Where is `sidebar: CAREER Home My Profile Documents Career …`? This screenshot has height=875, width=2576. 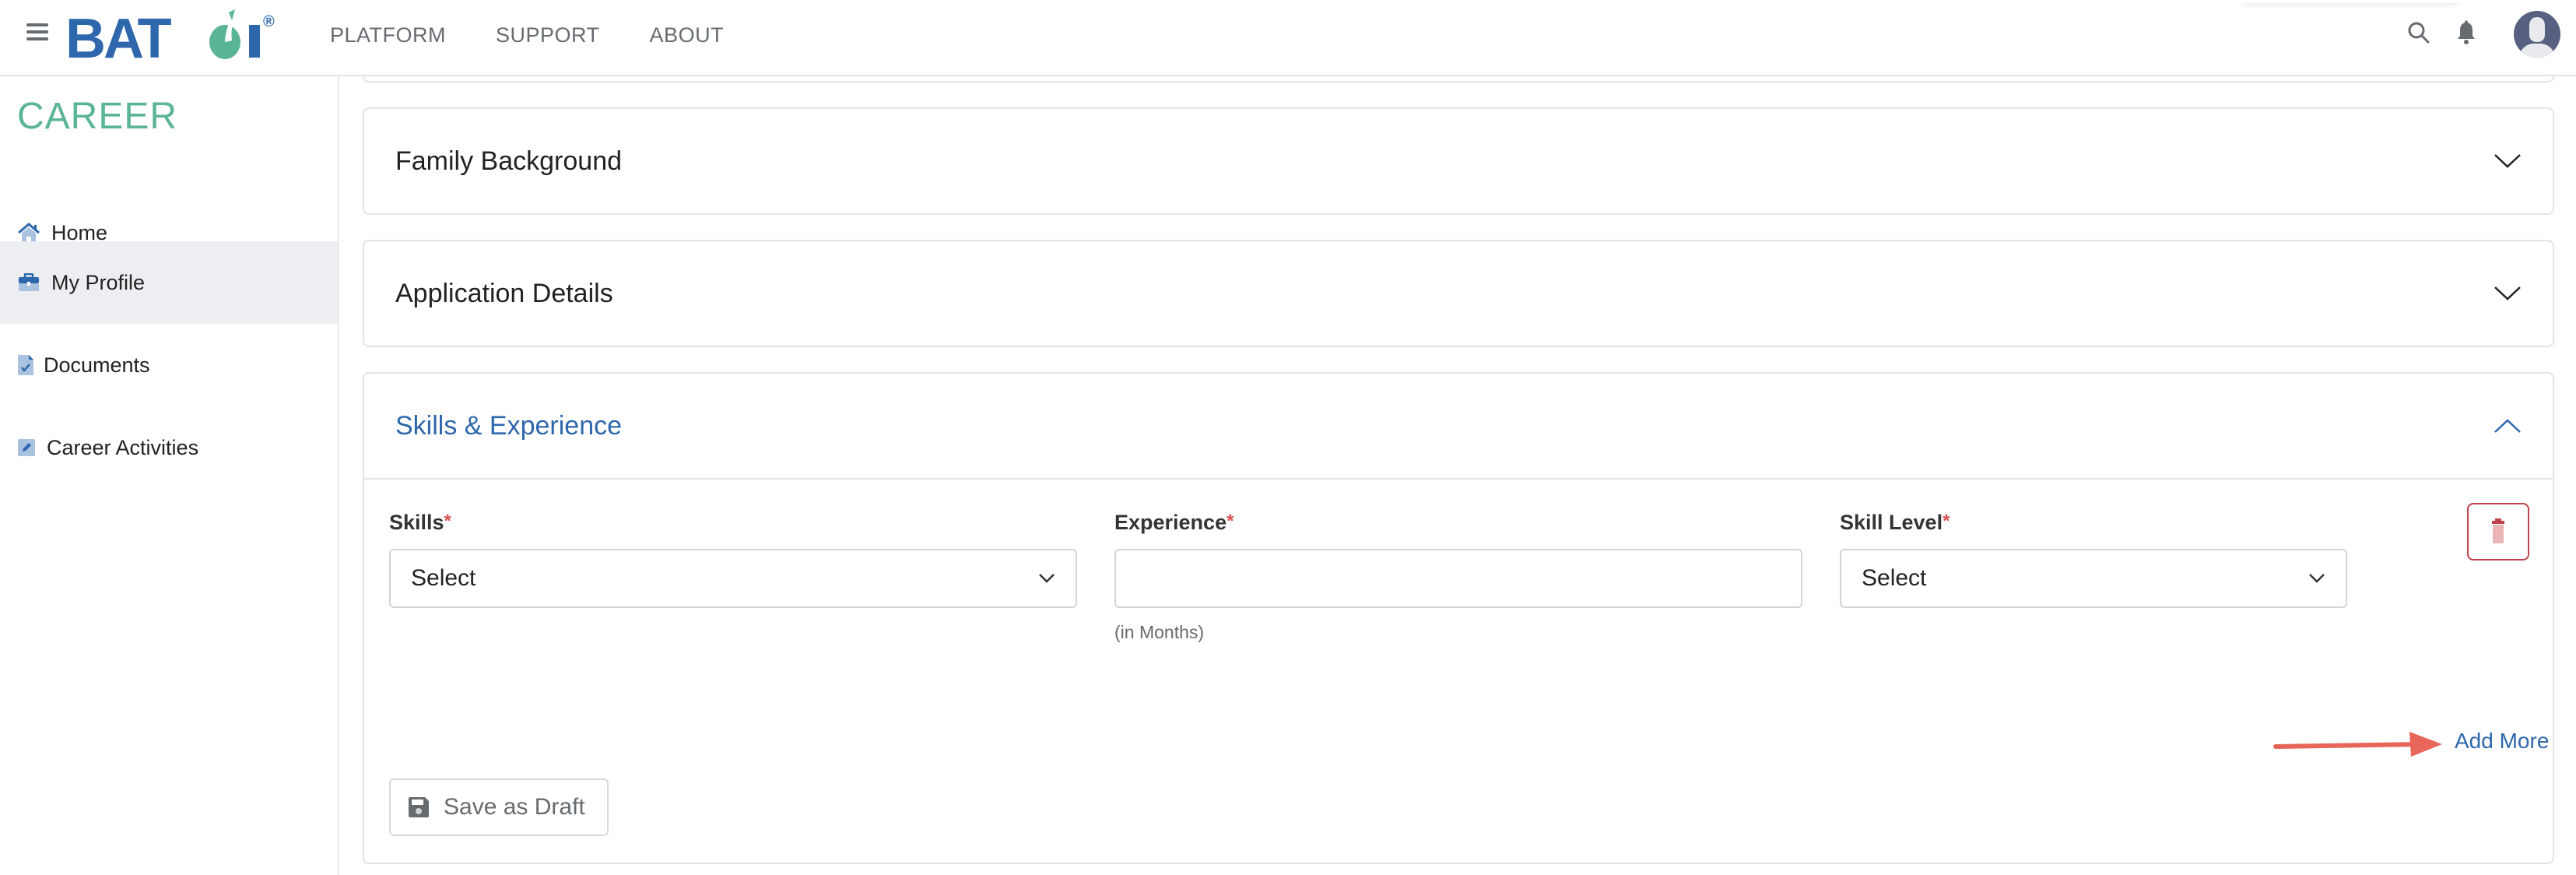 sidebar: CAREER Home My Profile Documents Career … is located at coordinates (170, 475).